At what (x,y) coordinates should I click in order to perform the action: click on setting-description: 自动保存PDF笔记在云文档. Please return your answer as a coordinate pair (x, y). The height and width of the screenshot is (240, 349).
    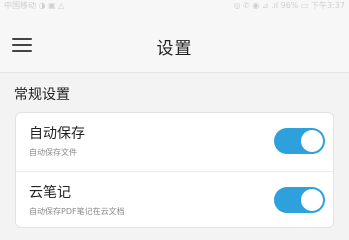
    Looking at the image, I should click on (77, 211).